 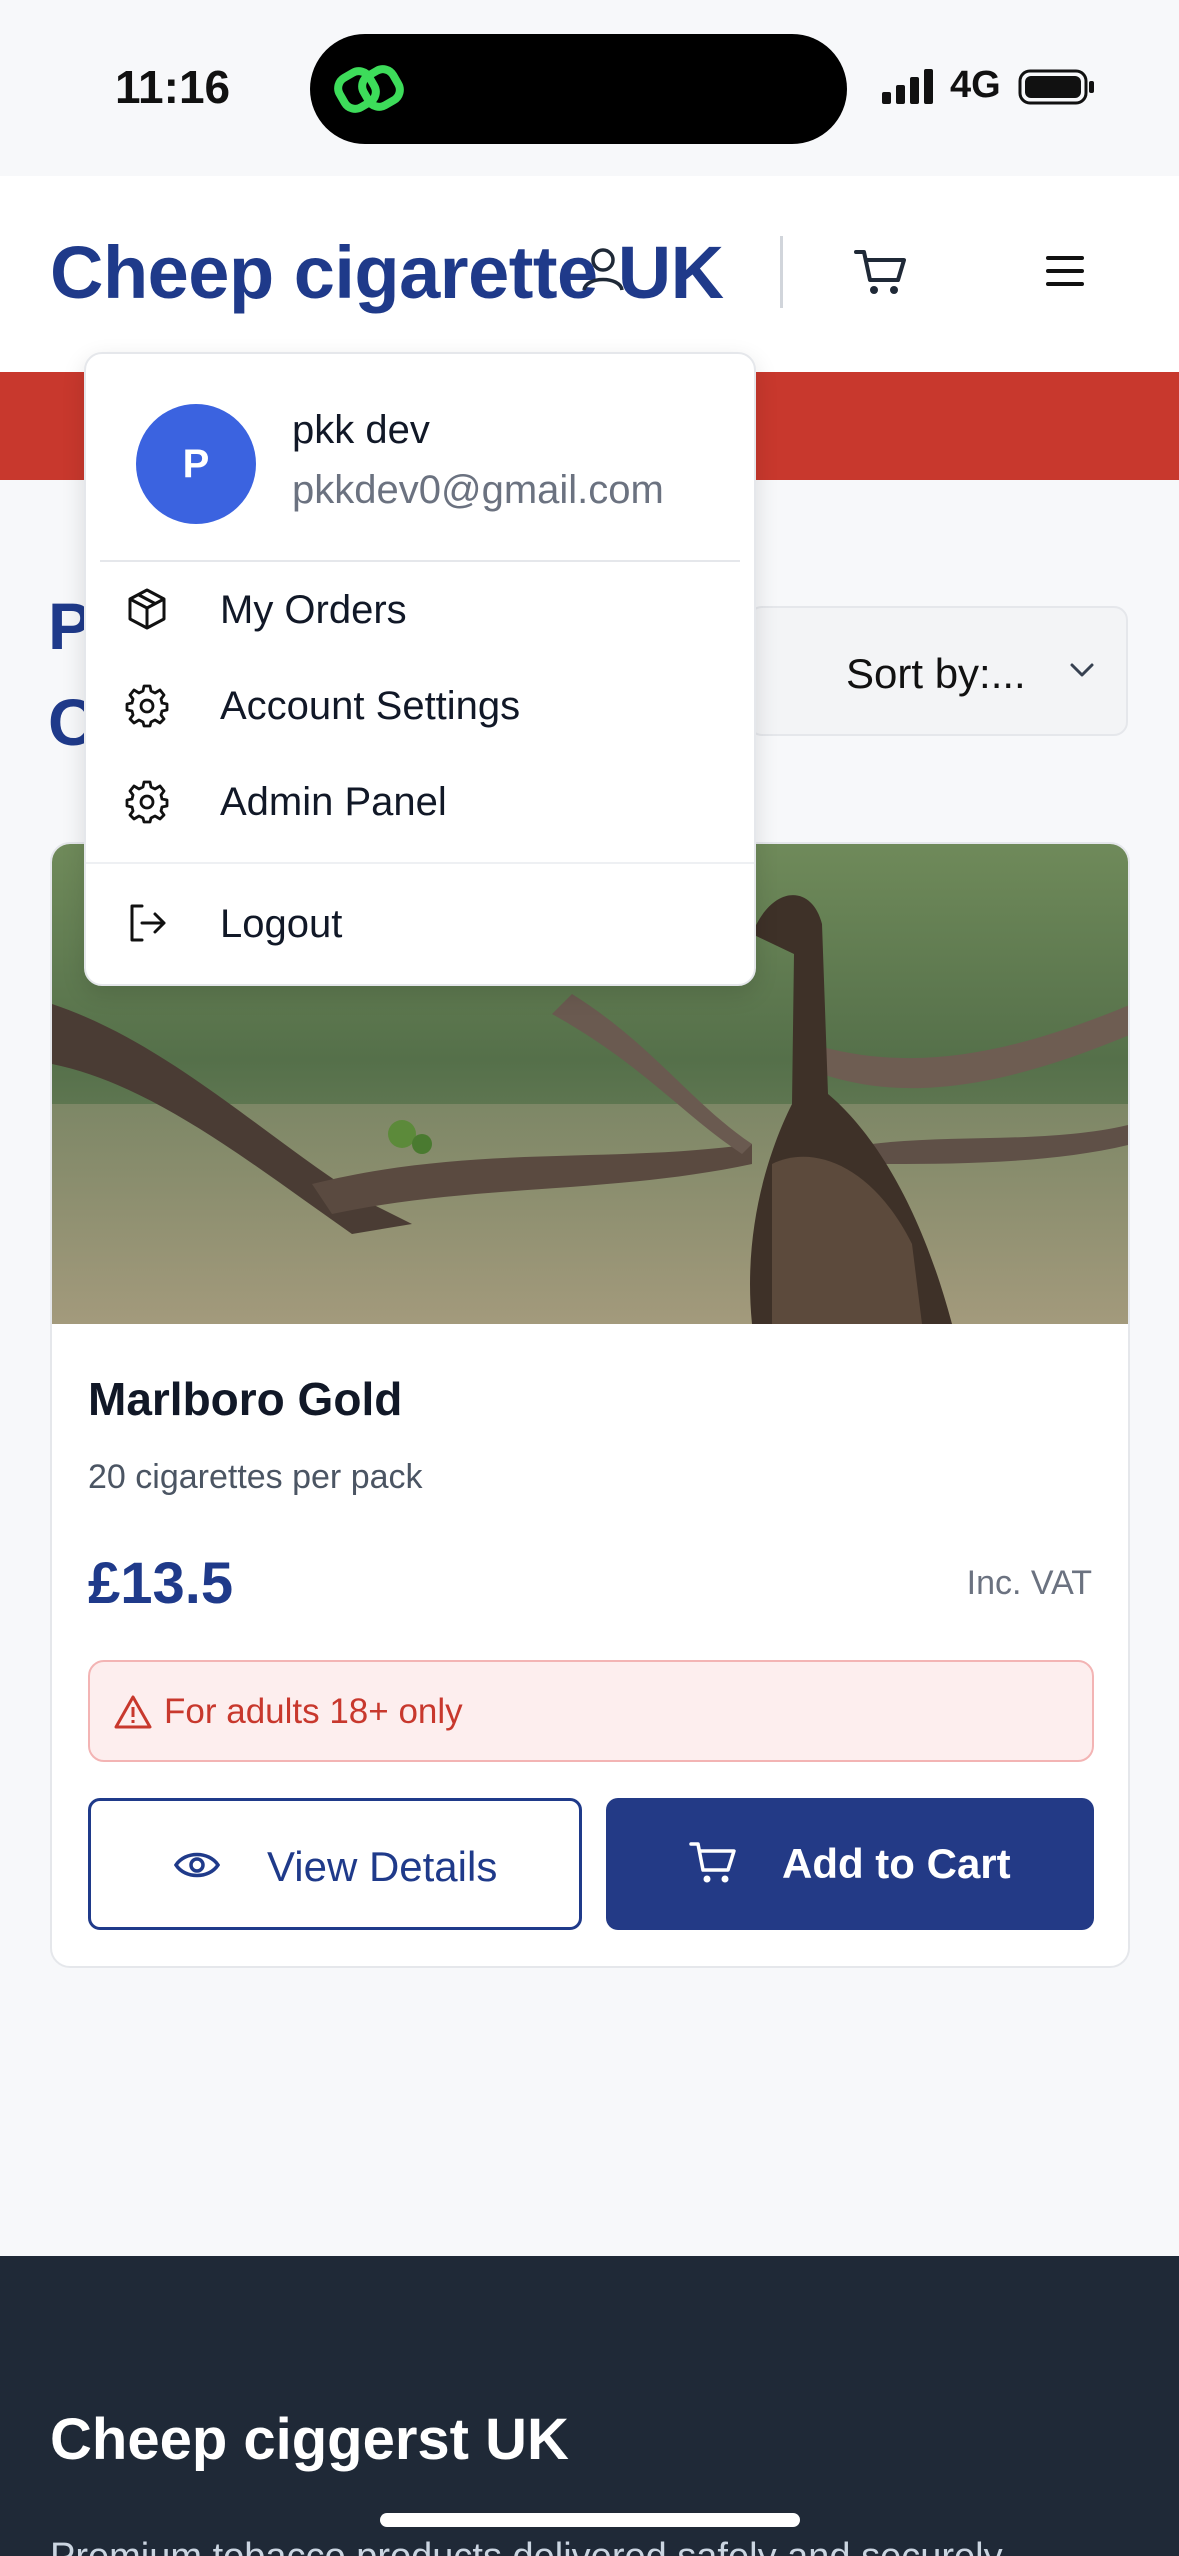 What do you see at coordinates (907, 86) in the screenshot?
I see `cellular-signal-icon` at bounding box center [907, 86].